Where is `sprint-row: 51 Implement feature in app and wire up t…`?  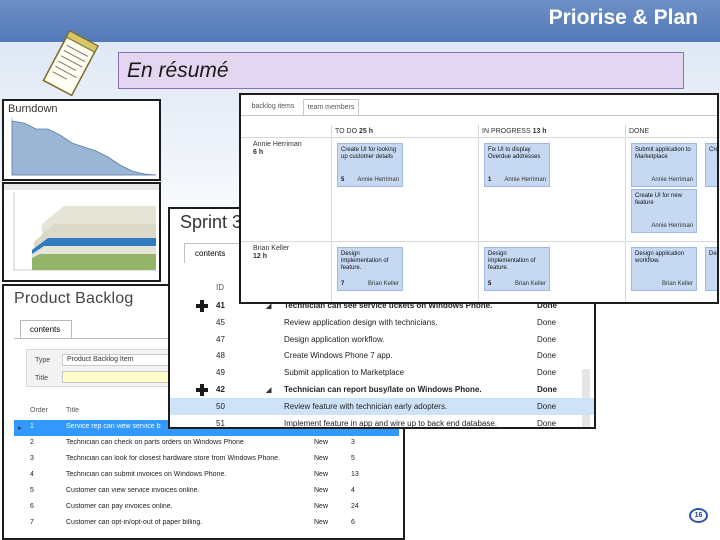 sprint-row: 51 Implement feature in app and wire up t… is located at coordinates (382, 421).